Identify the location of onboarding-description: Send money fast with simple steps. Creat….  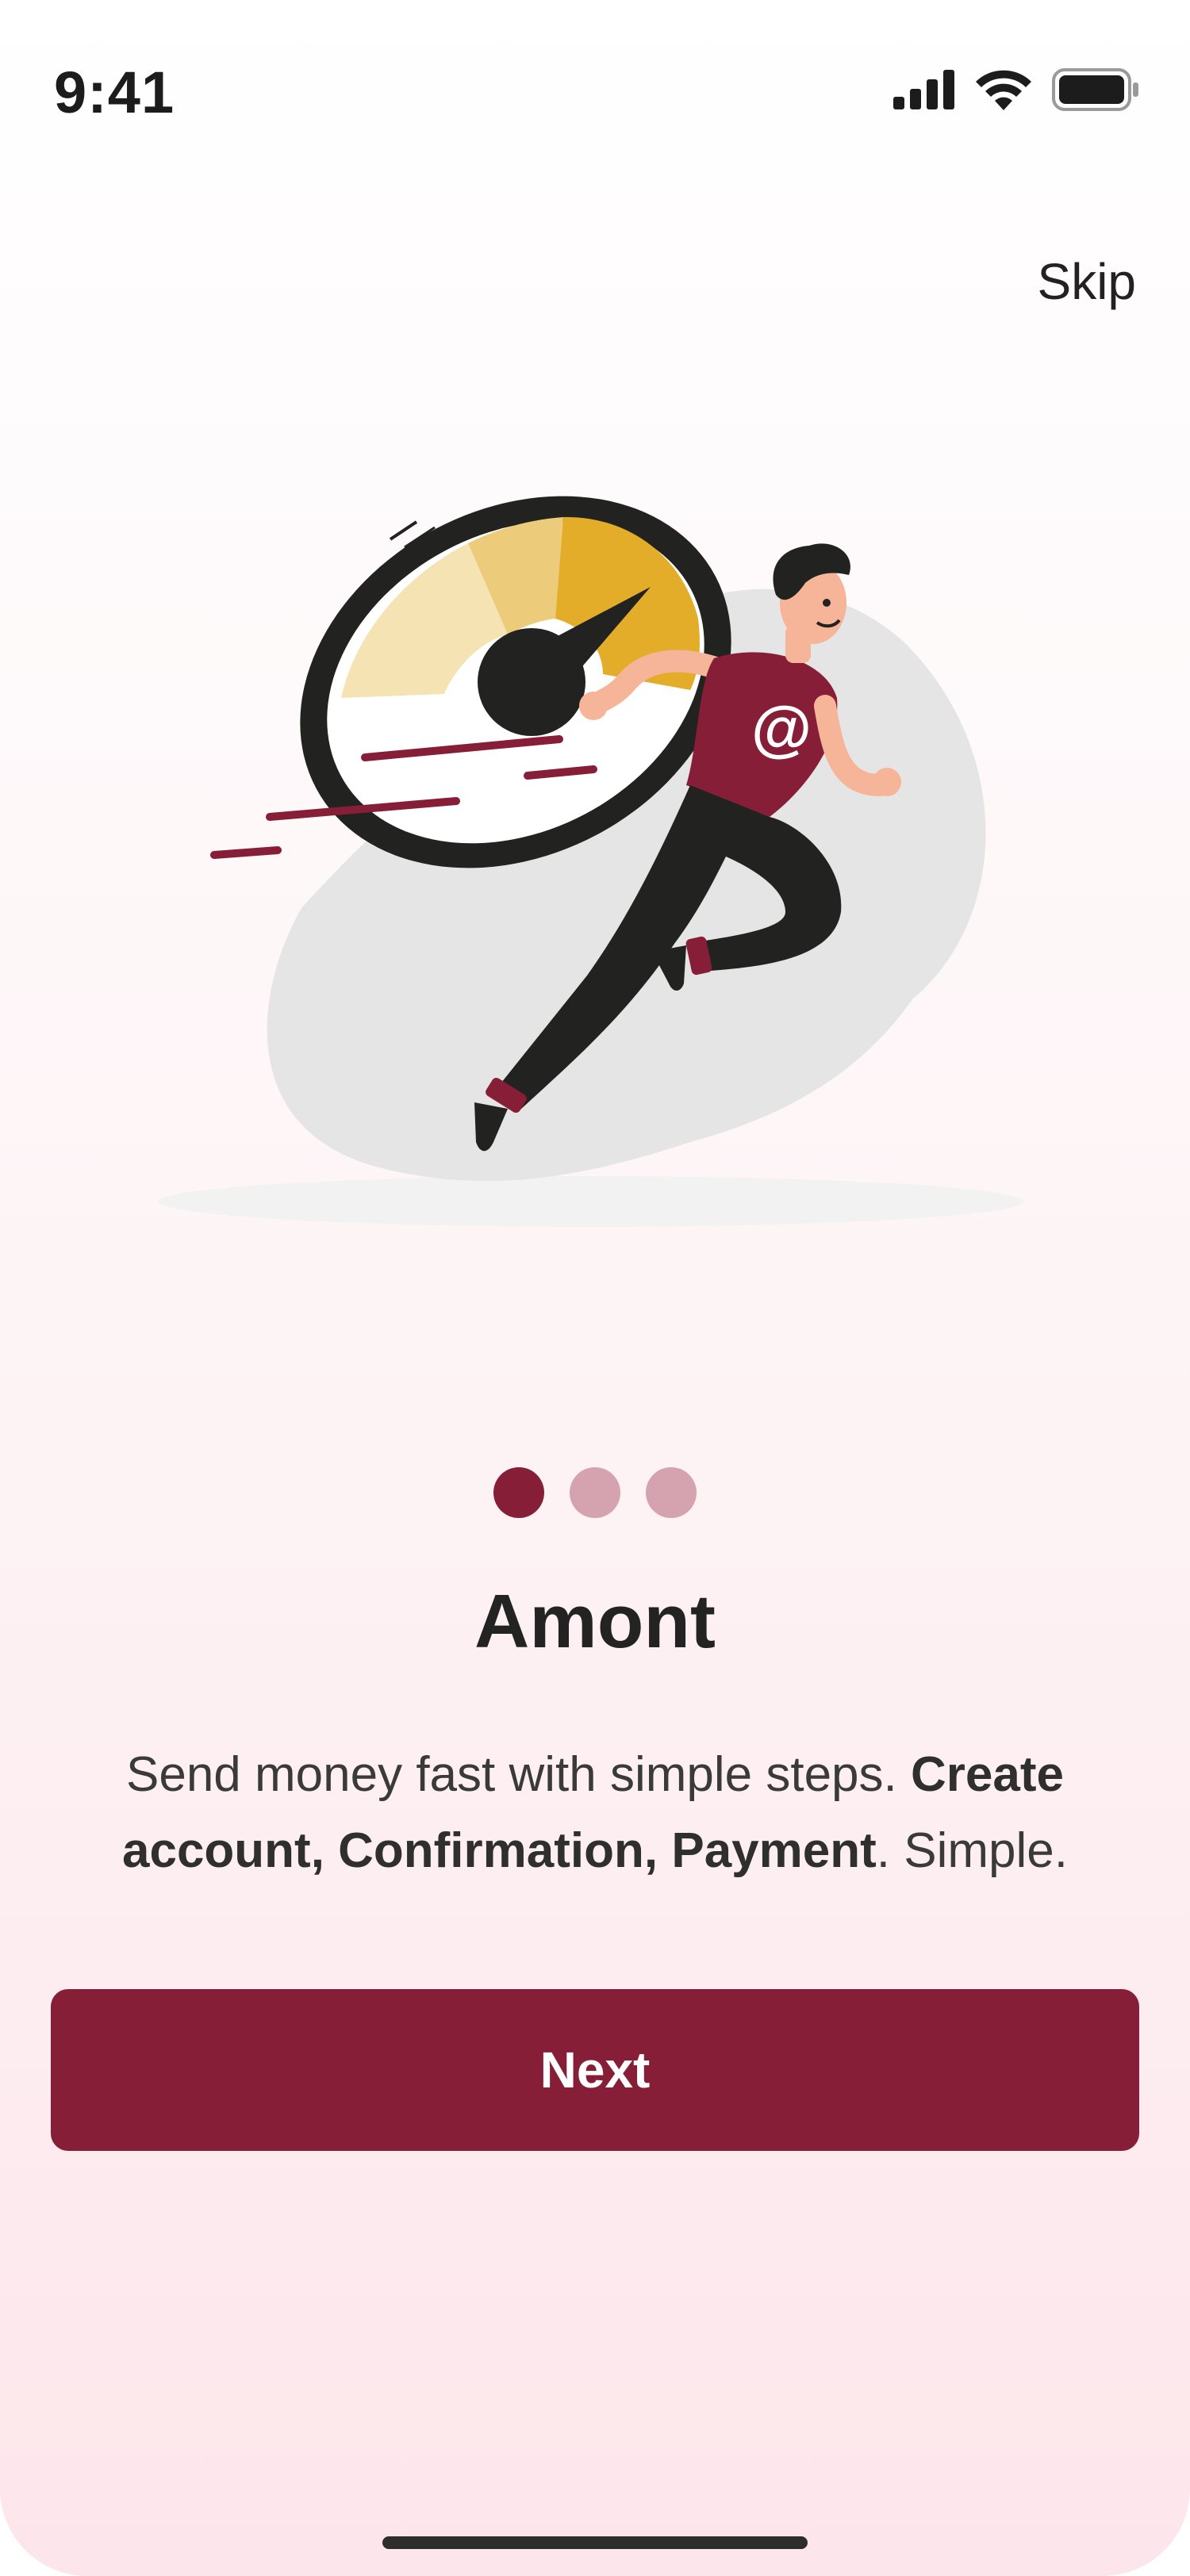
(595, 1813).